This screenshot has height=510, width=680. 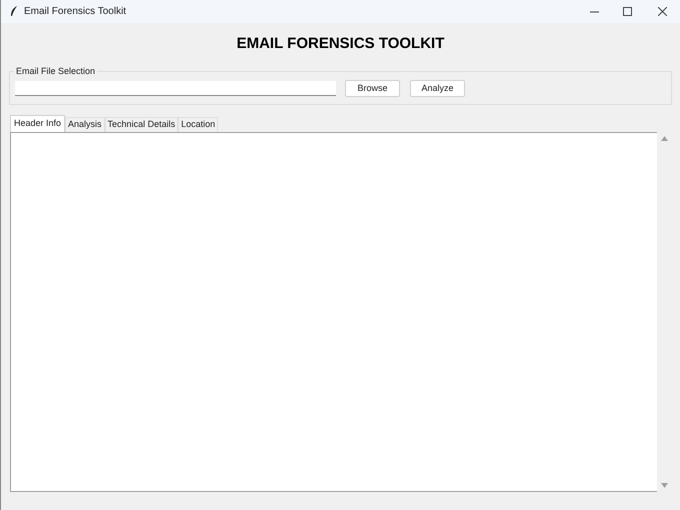 I want to click on close-icon, so click(x=662, y=11).